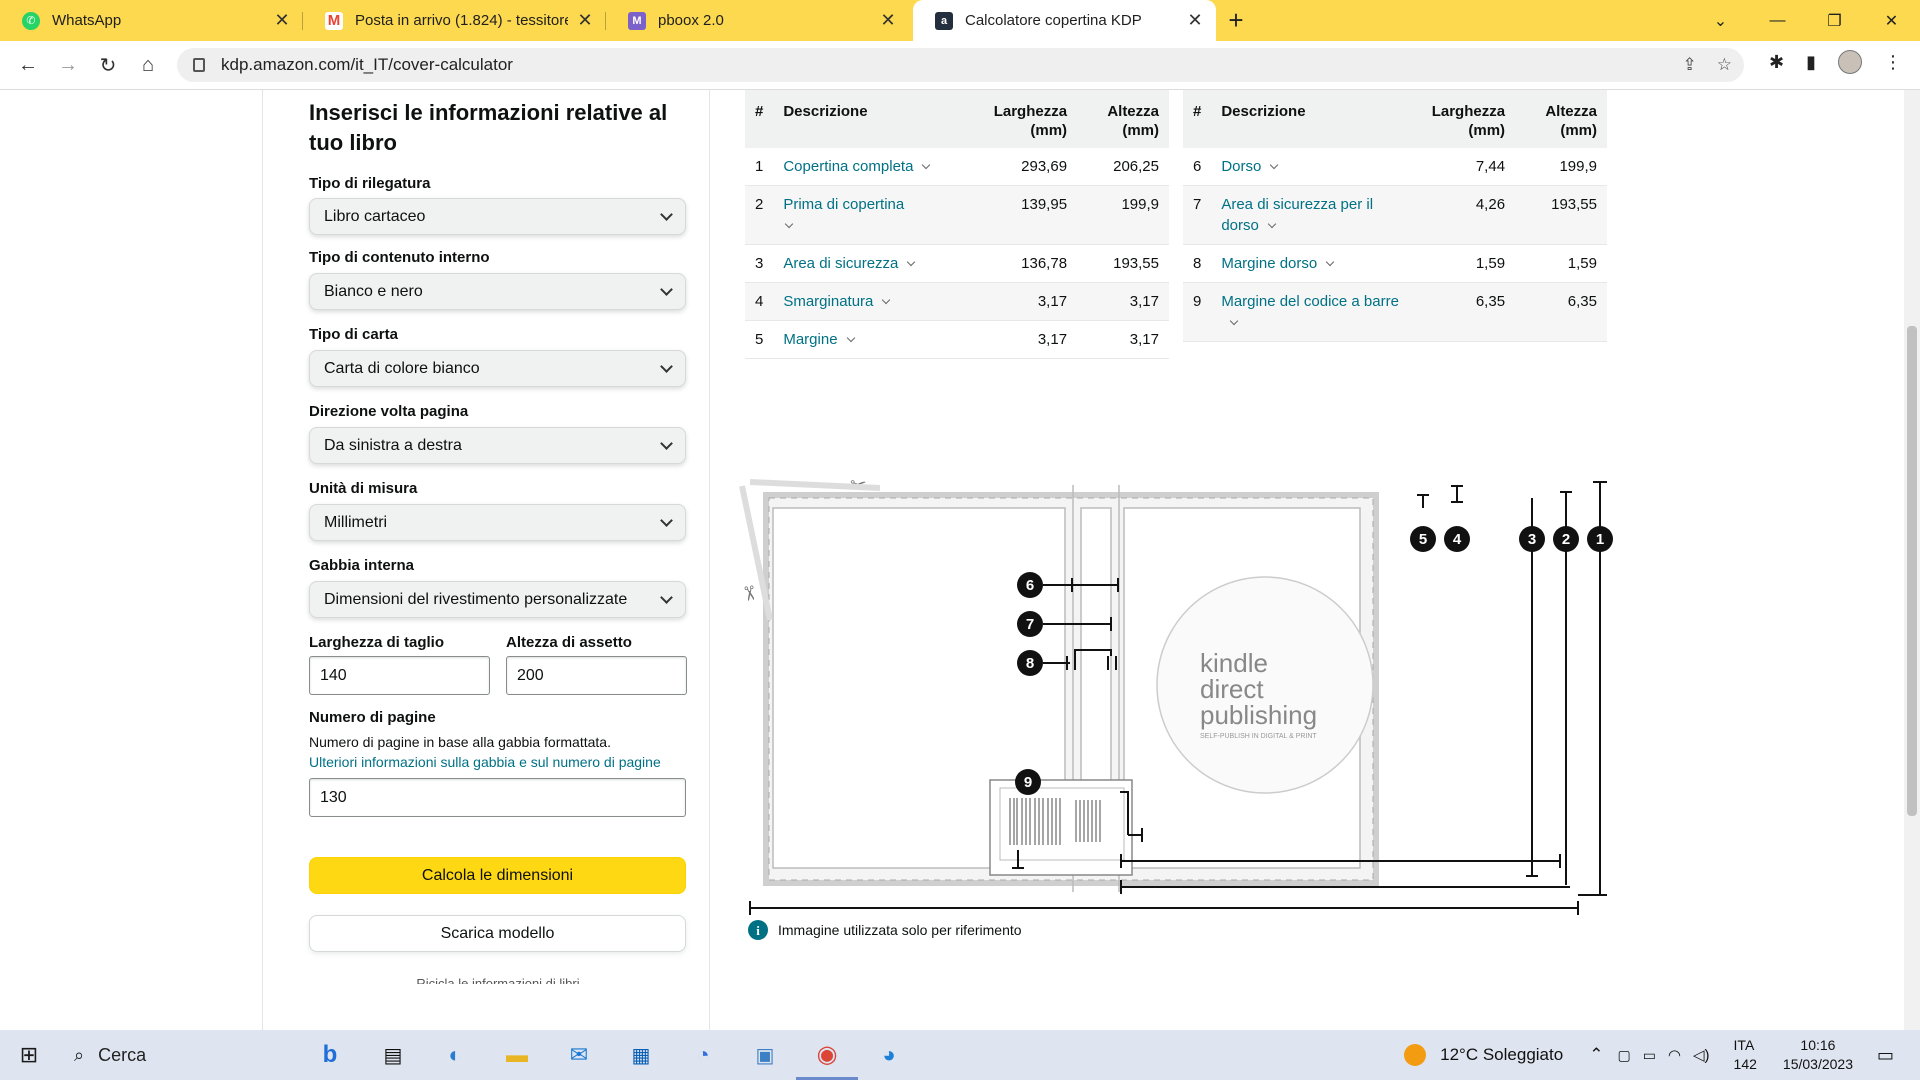 This screenshot has width=1920, height=1080. What do you see at coordinates (1025, 215) in the screenshot?
I see `row-width: 139,95` at bounding box center [1025, 215].